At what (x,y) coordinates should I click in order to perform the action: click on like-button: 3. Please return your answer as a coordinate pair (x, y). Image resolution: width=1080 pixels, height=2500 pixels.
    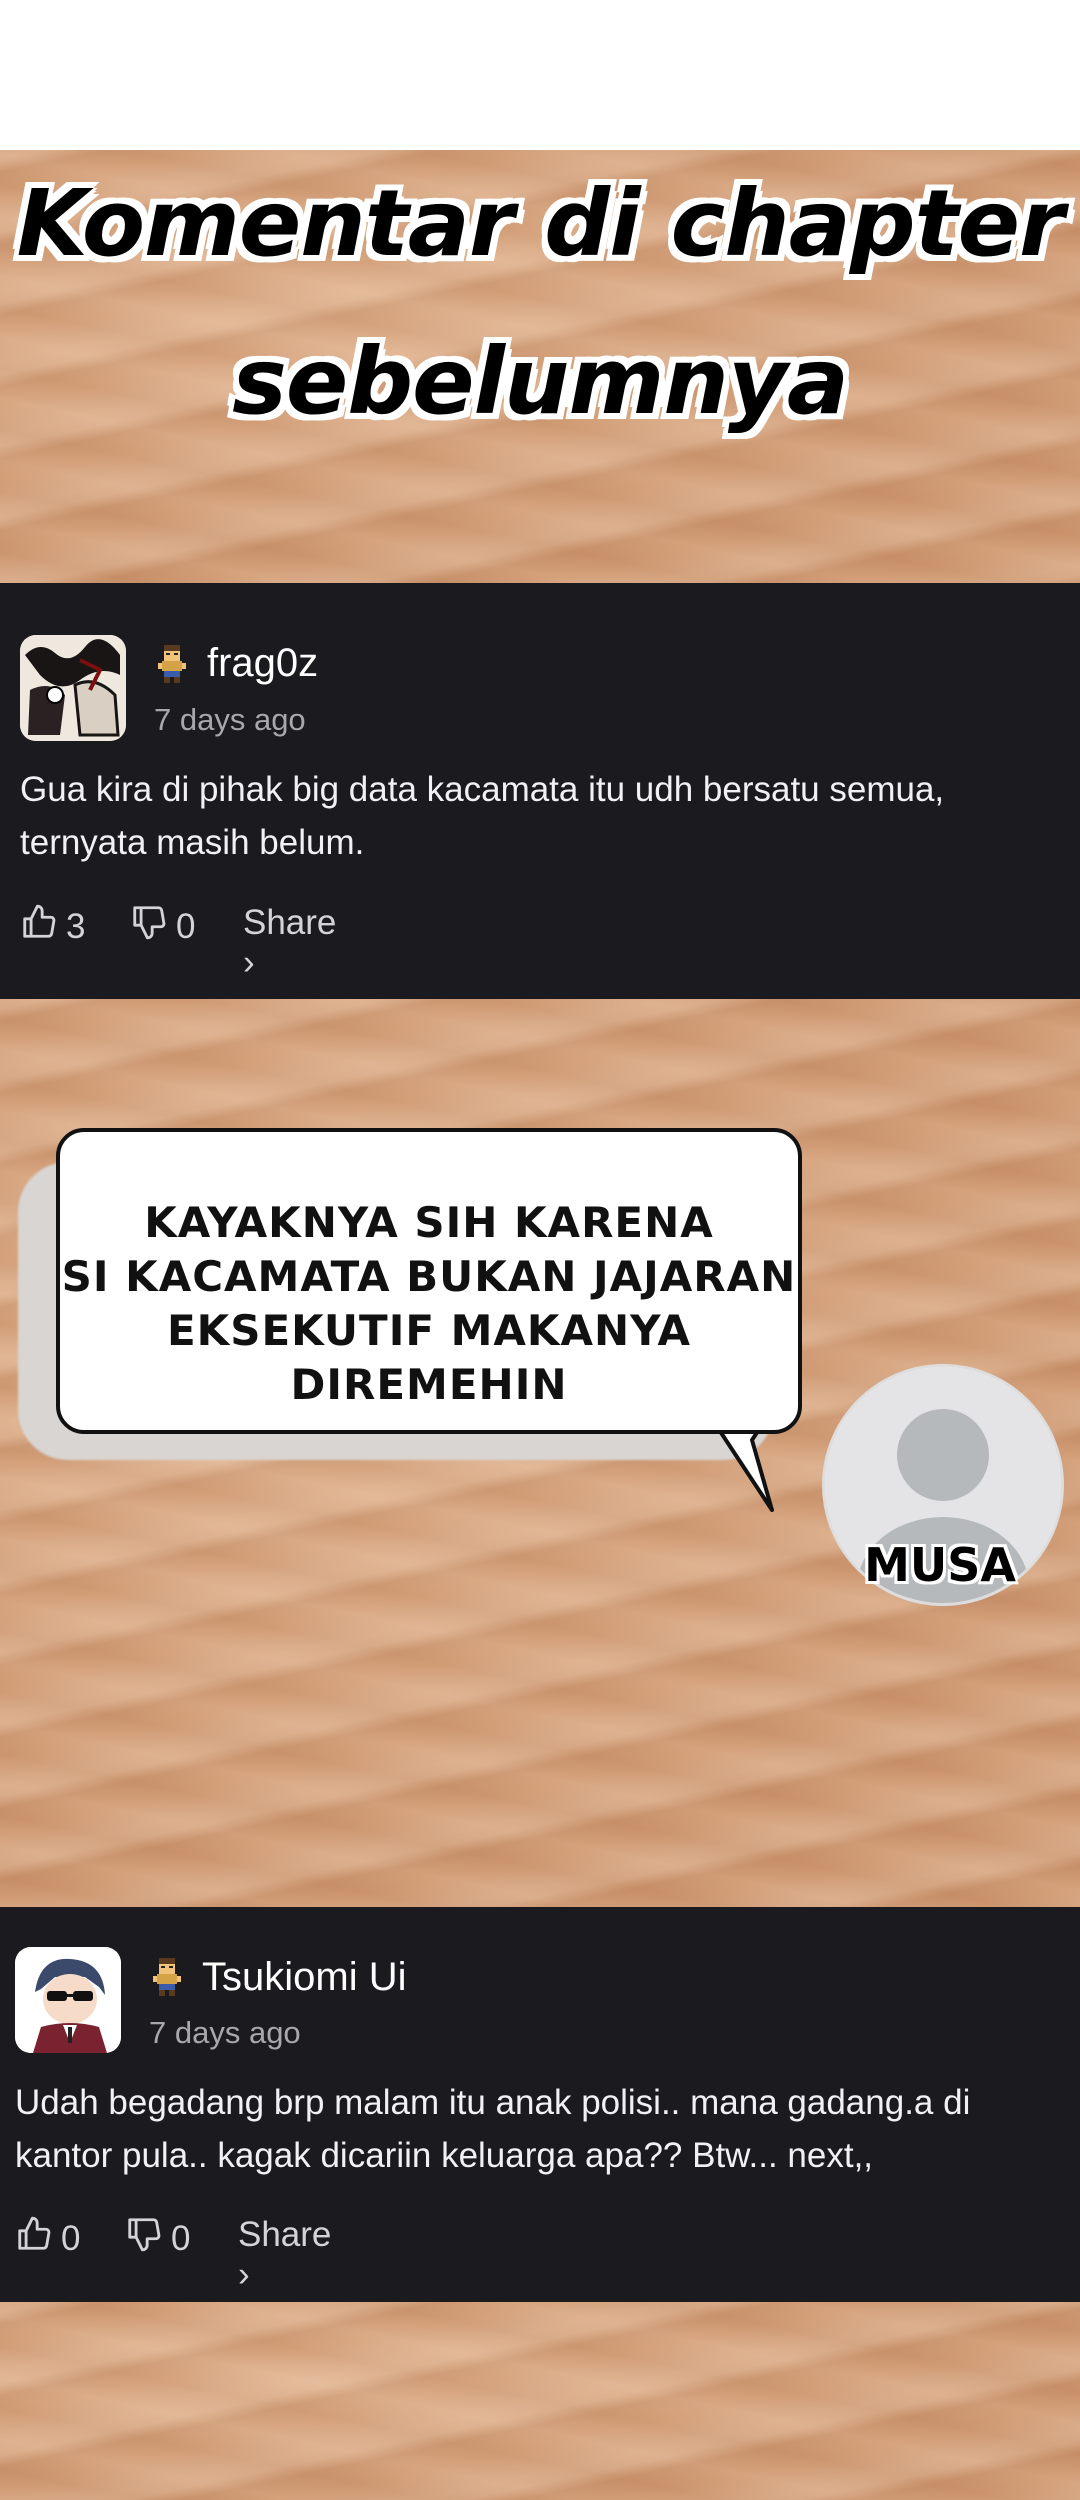
    Looking at the image, I should click on (52, 926).